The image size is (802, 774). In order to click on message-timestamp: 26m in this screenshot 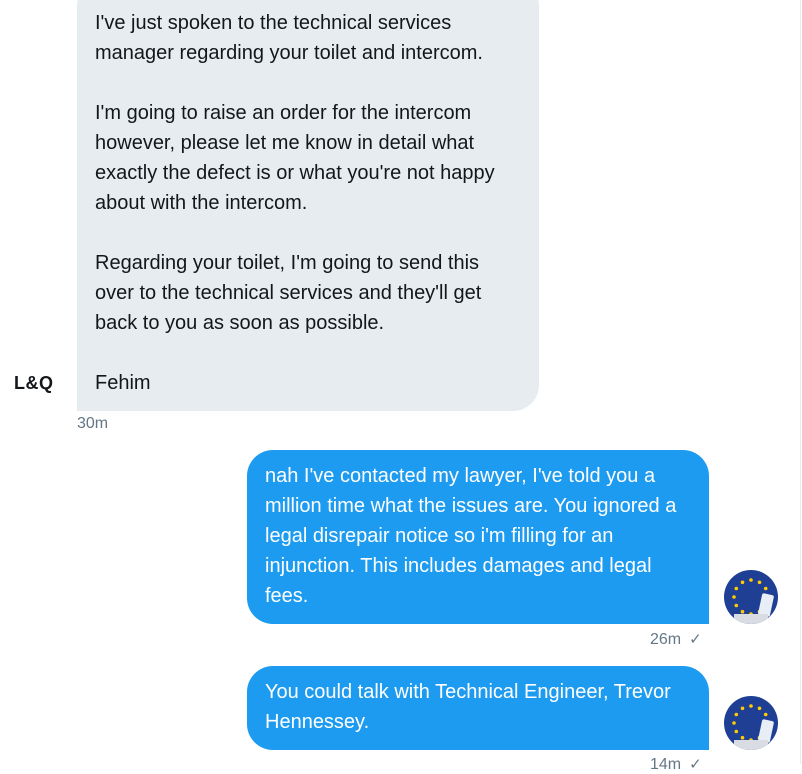, I will do `click(666, 639)`.